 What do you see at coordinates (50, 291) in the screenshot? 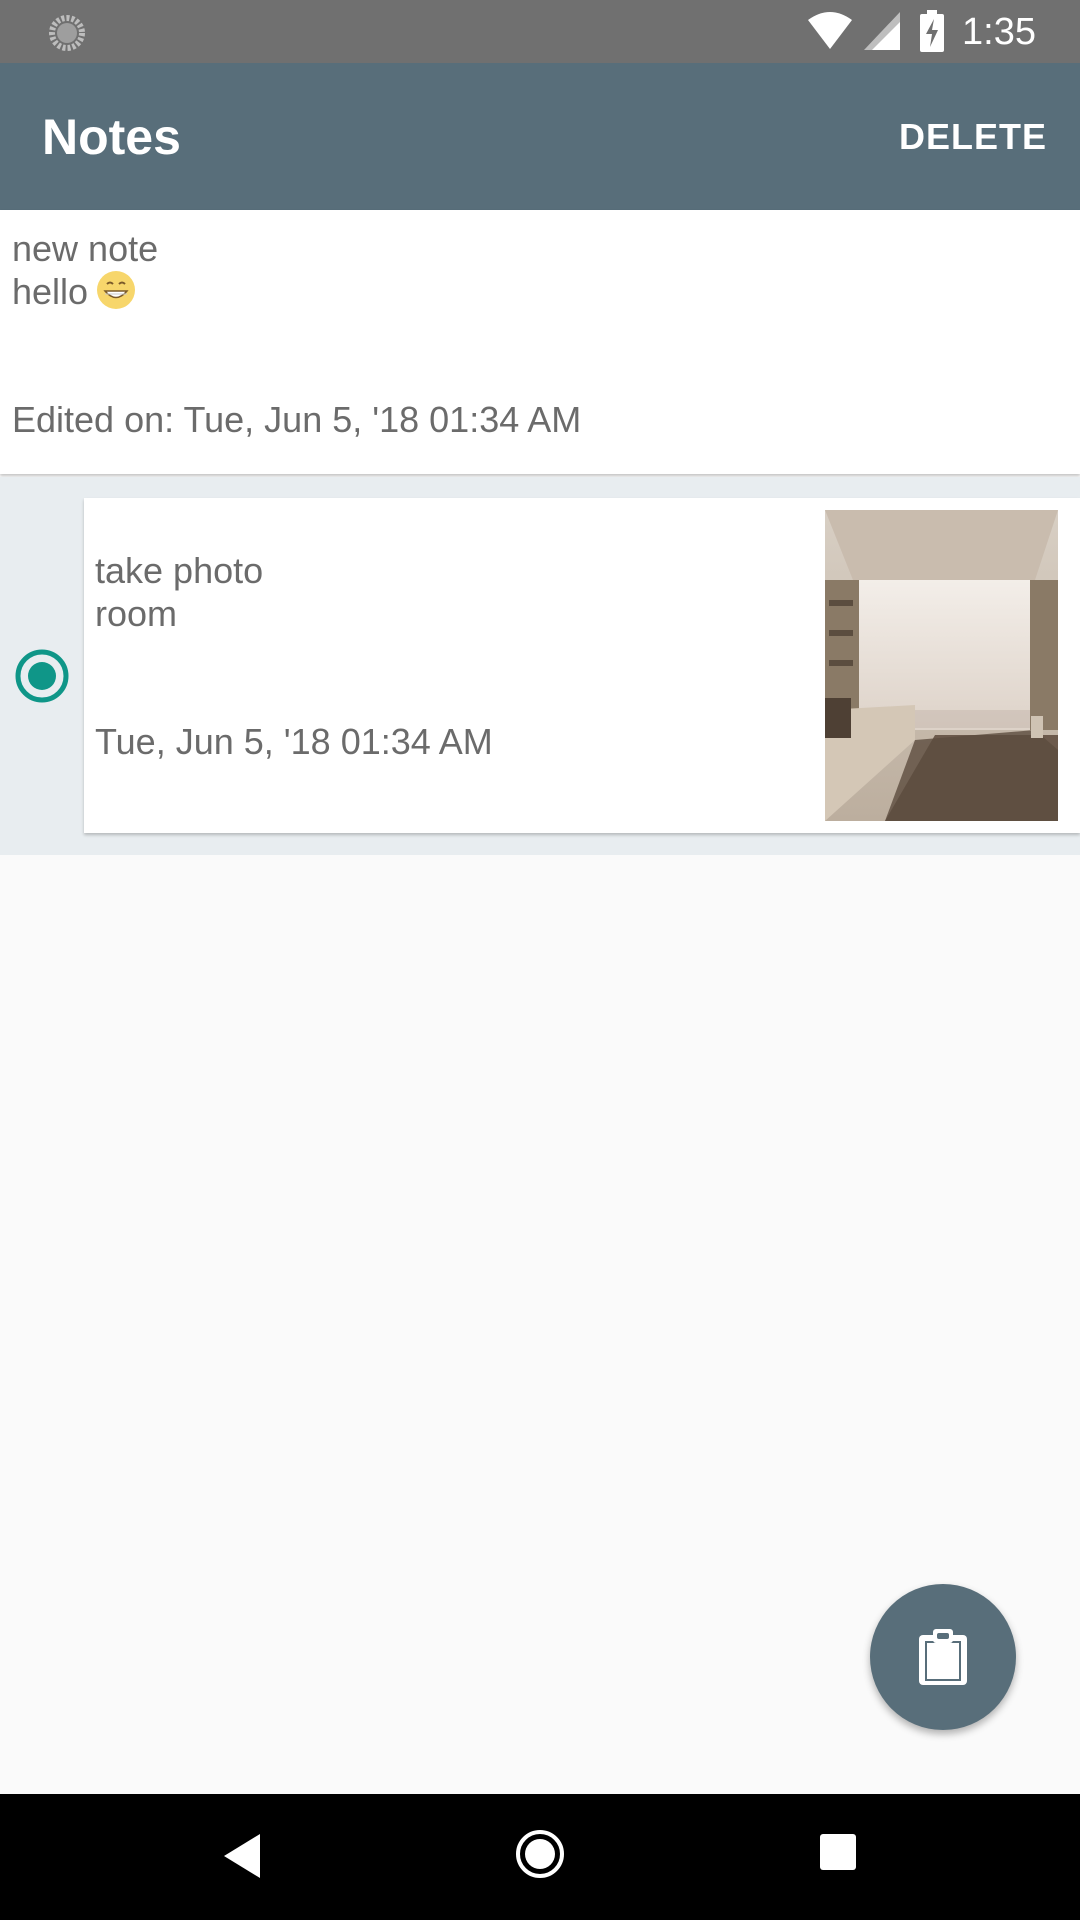
I see `note-body-text: hello` at bounding box center [50, 291].